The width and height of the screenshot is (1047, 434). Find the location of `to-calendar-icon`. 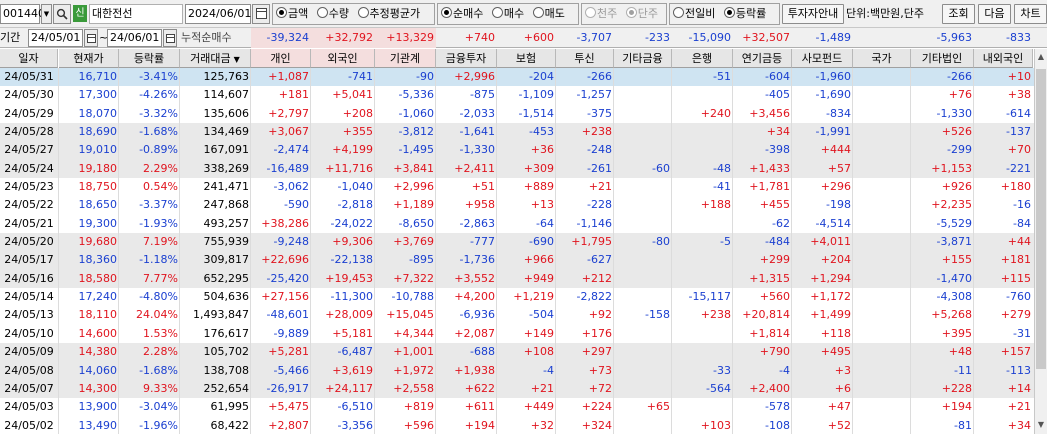

to-calendar-icon is located at coordinates (170, 38).